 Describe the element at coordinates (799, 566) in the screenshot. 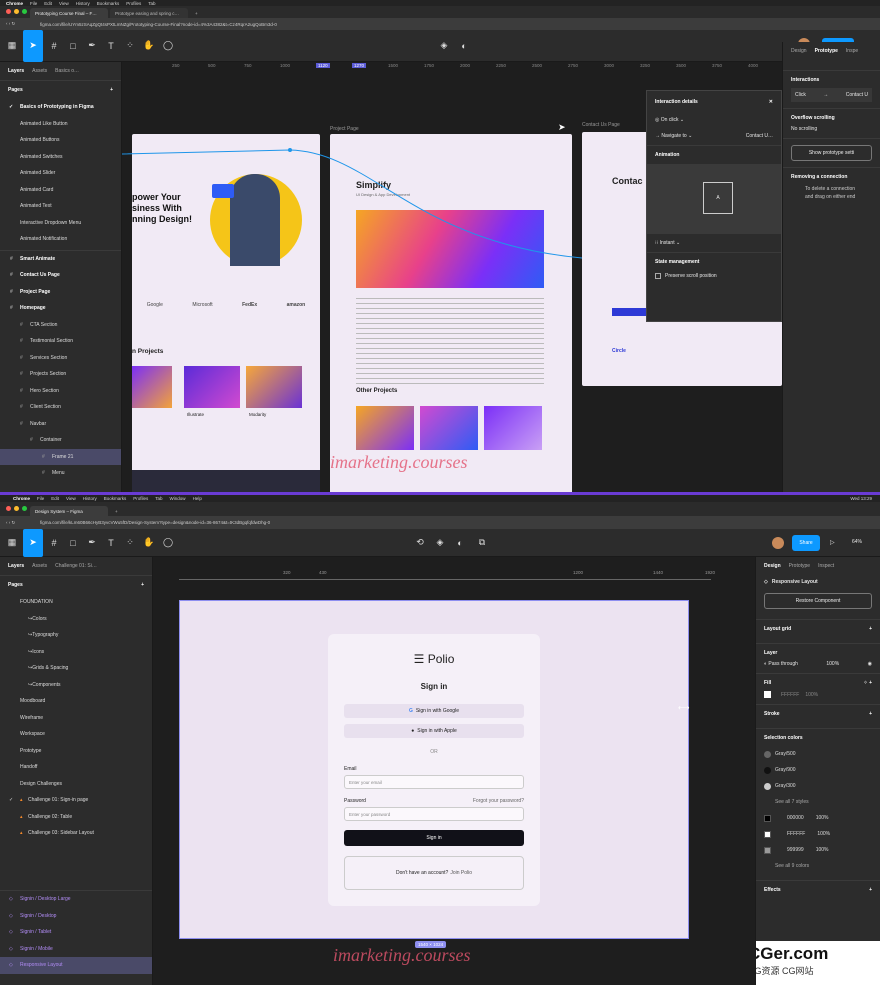

I see `tab-prototype: Prototype` at that location.